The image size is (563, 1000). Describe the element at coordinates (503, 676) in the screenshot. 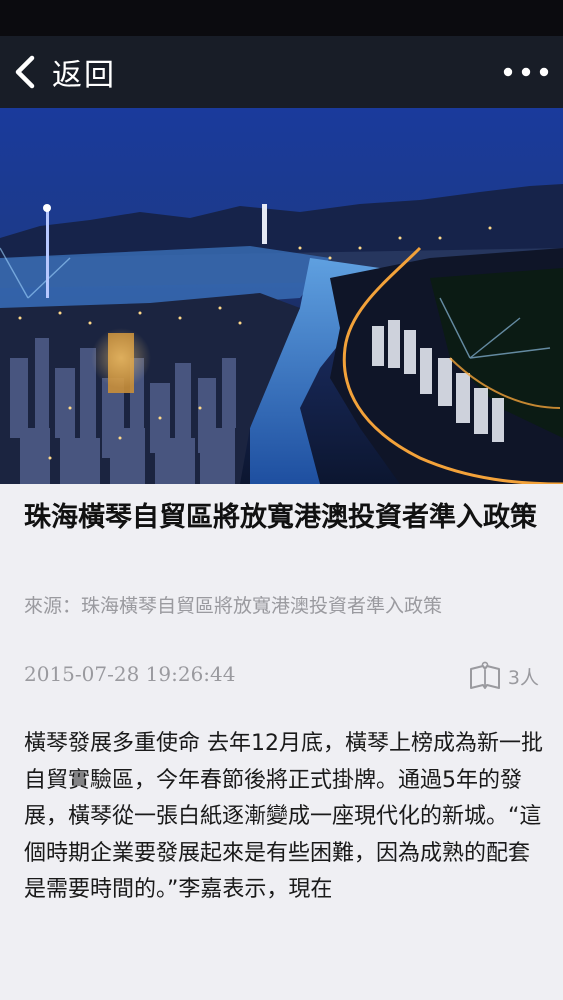

I see `readers-count: 3人` at that location.